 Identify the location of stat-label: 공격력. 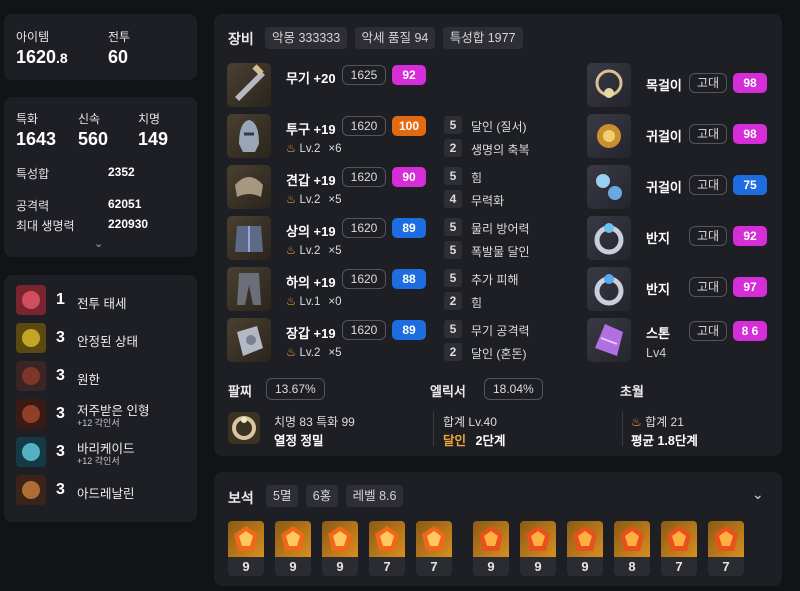
(33, 206).